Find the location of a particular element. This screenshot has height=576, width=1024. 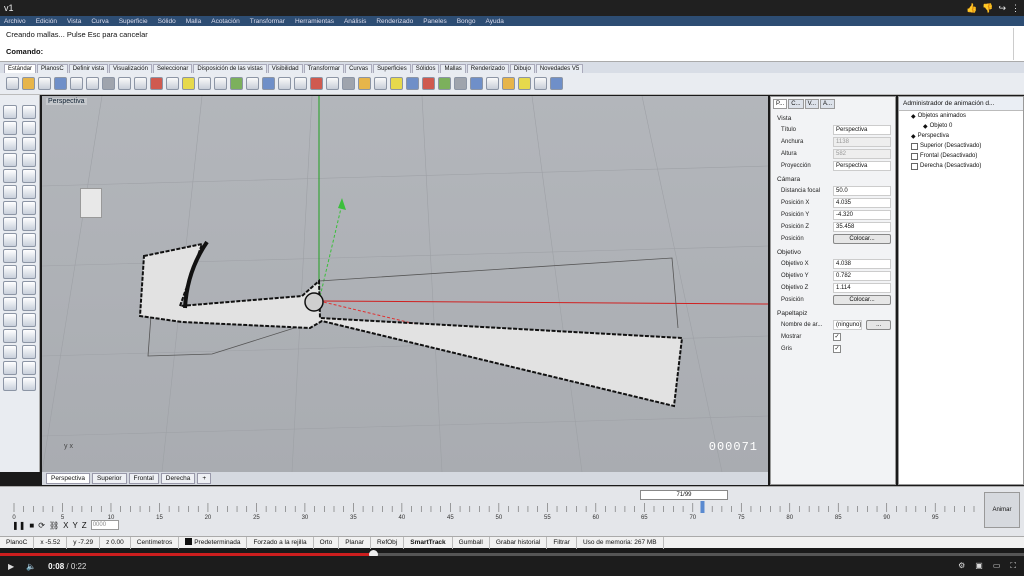

toolbar-tab-3: Visualización is located at coordinates (130, 68).